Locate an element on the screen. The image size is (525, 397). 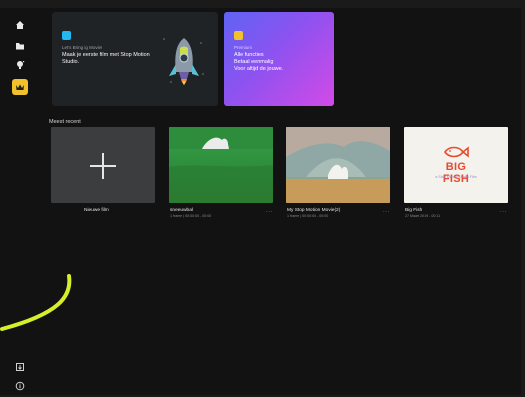
big-fish-subtitle: a Stop Motion Studio Film is located at coordinates (456, 177).